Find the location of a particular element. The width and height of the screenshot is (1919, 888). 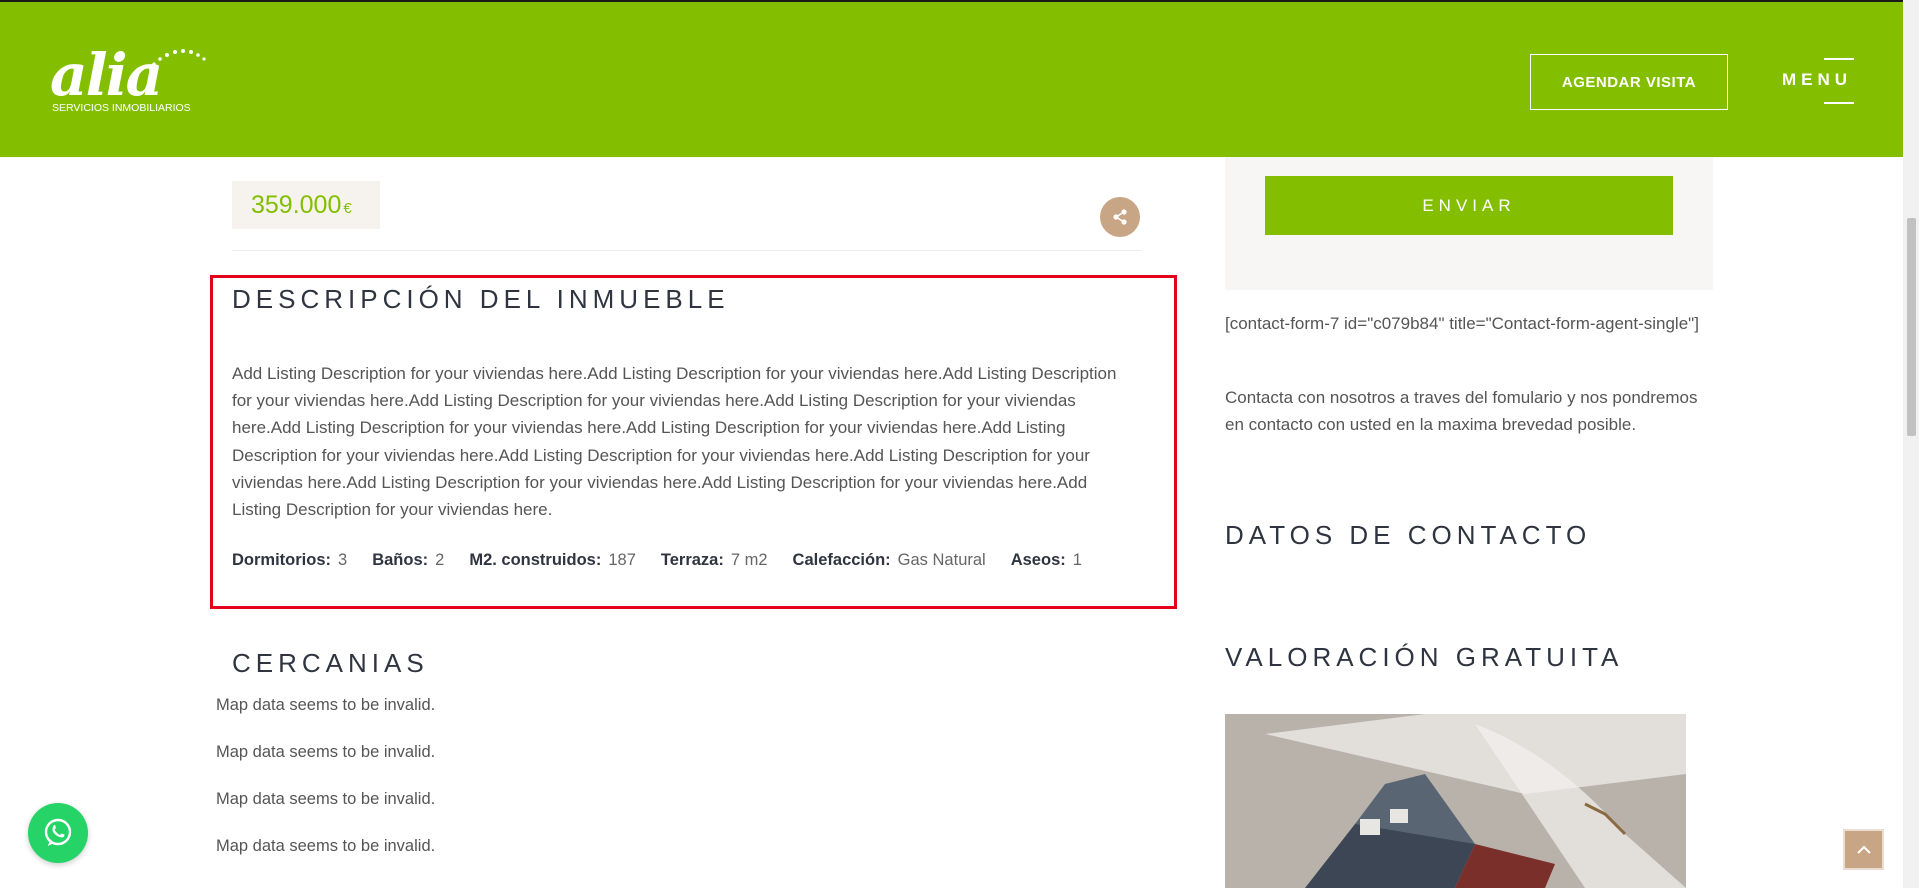

chevron-up-icon is located at coordinates (1863, 849).